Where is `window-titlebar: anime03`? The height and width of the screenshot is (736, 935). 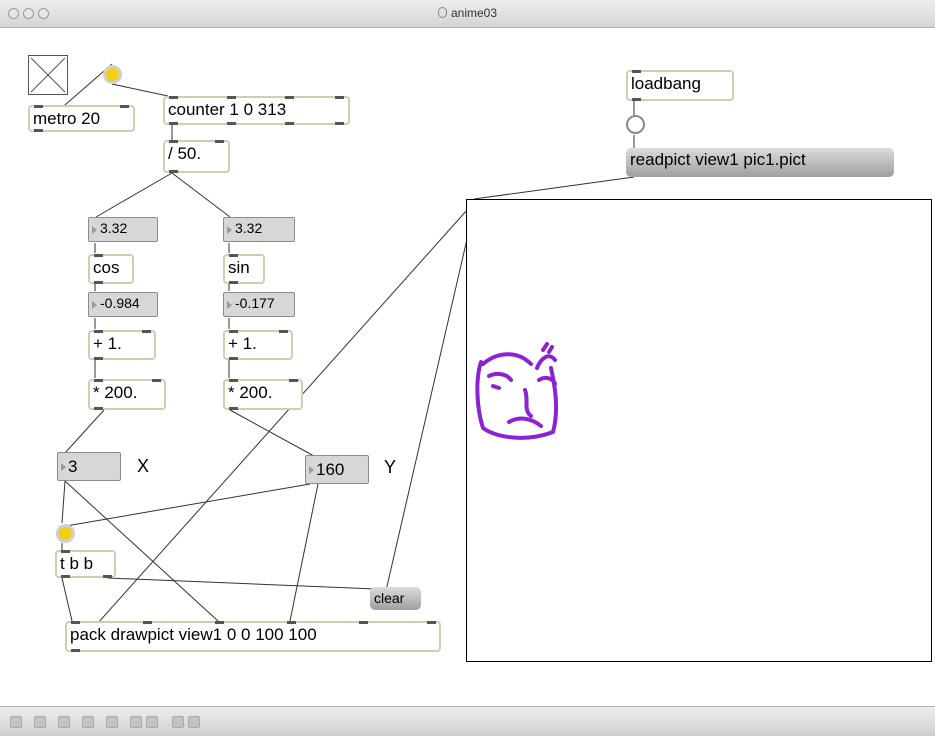
window-titlebar: anime03 is located at coordinates (467, 14).